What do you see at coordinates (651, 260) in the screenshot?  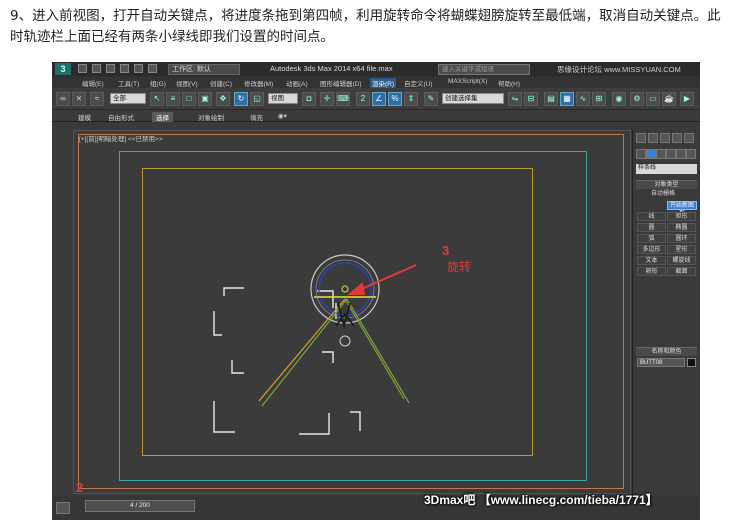 I see `shape-text-button: 文本` at bounding box center [651, 260].